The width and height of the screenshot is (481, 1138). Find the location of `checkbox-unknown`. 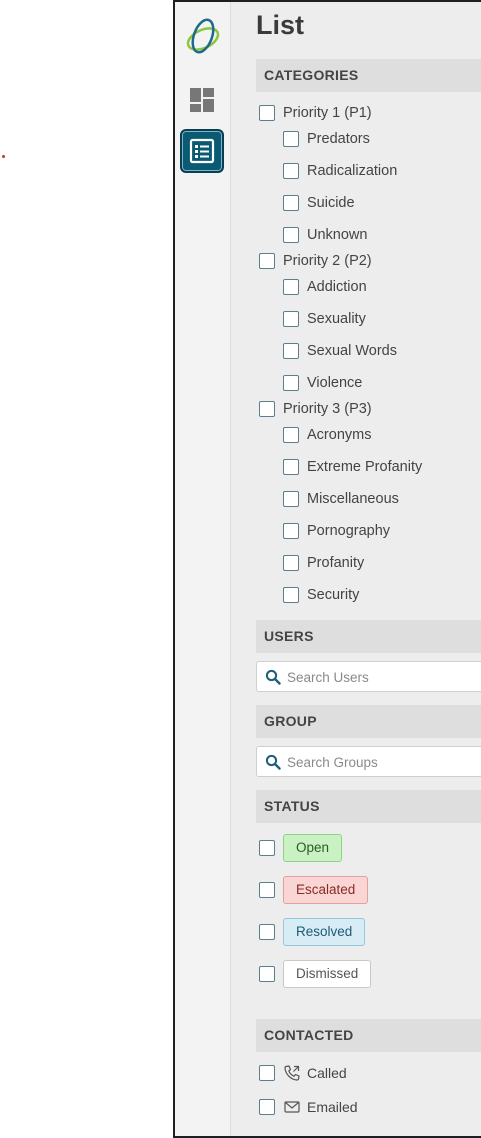

checkbox-unknown is located at coordinates (291, 235).